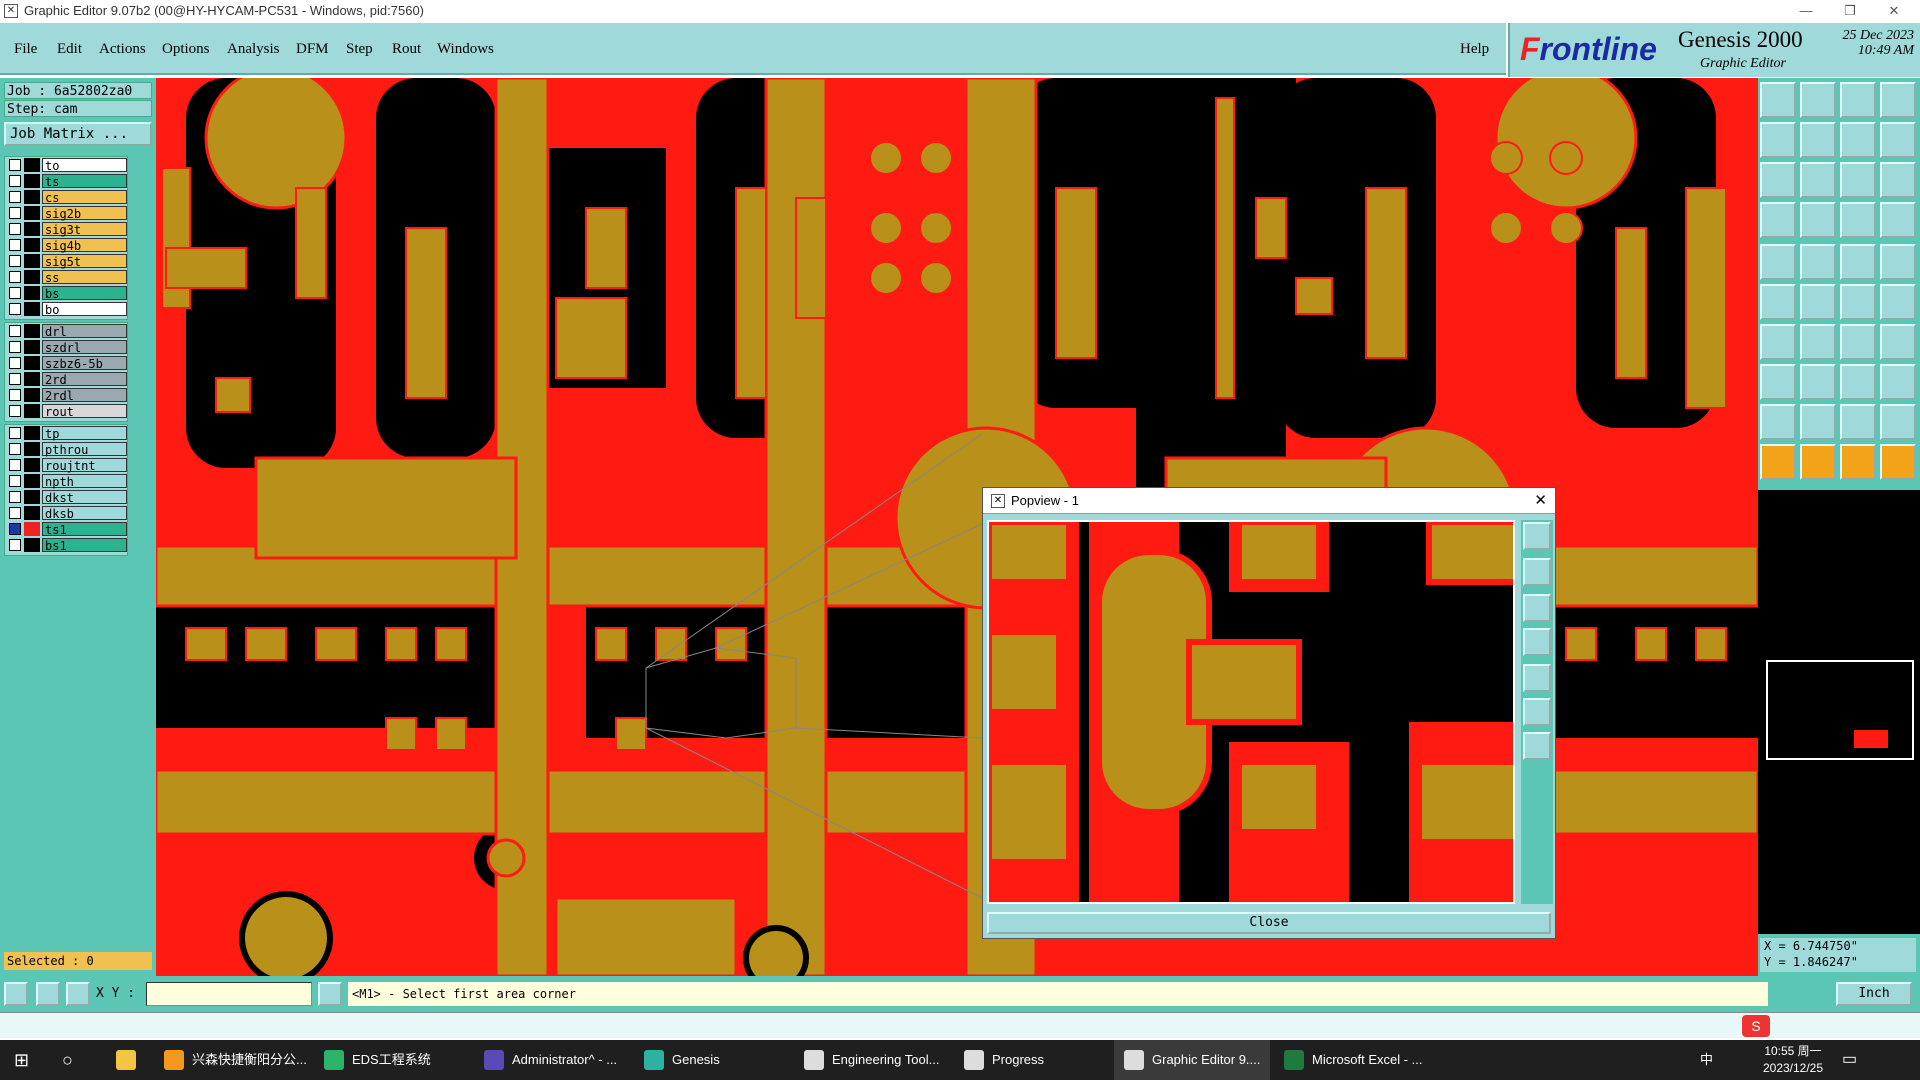 The width and height of the screenshot is (1920, 1080). What do you see at coordinates (1269, 923) in the screenshot?
I see `popview-close-button: Close` at bounding box center [1269, 923].